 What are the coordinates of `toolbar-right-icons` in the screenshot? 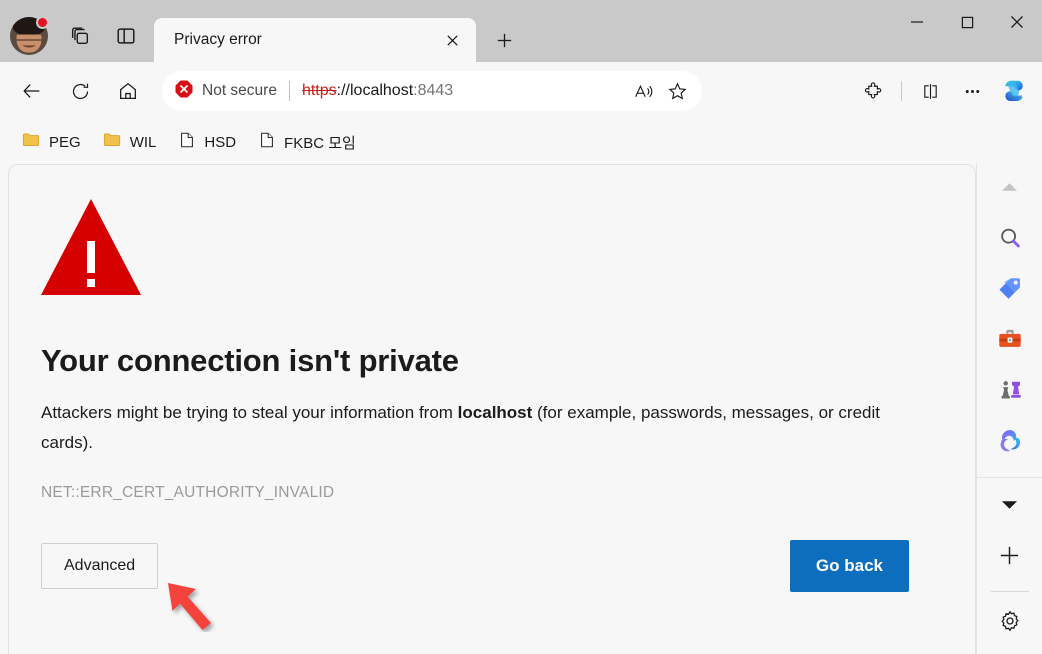 It's located at (943, 91).